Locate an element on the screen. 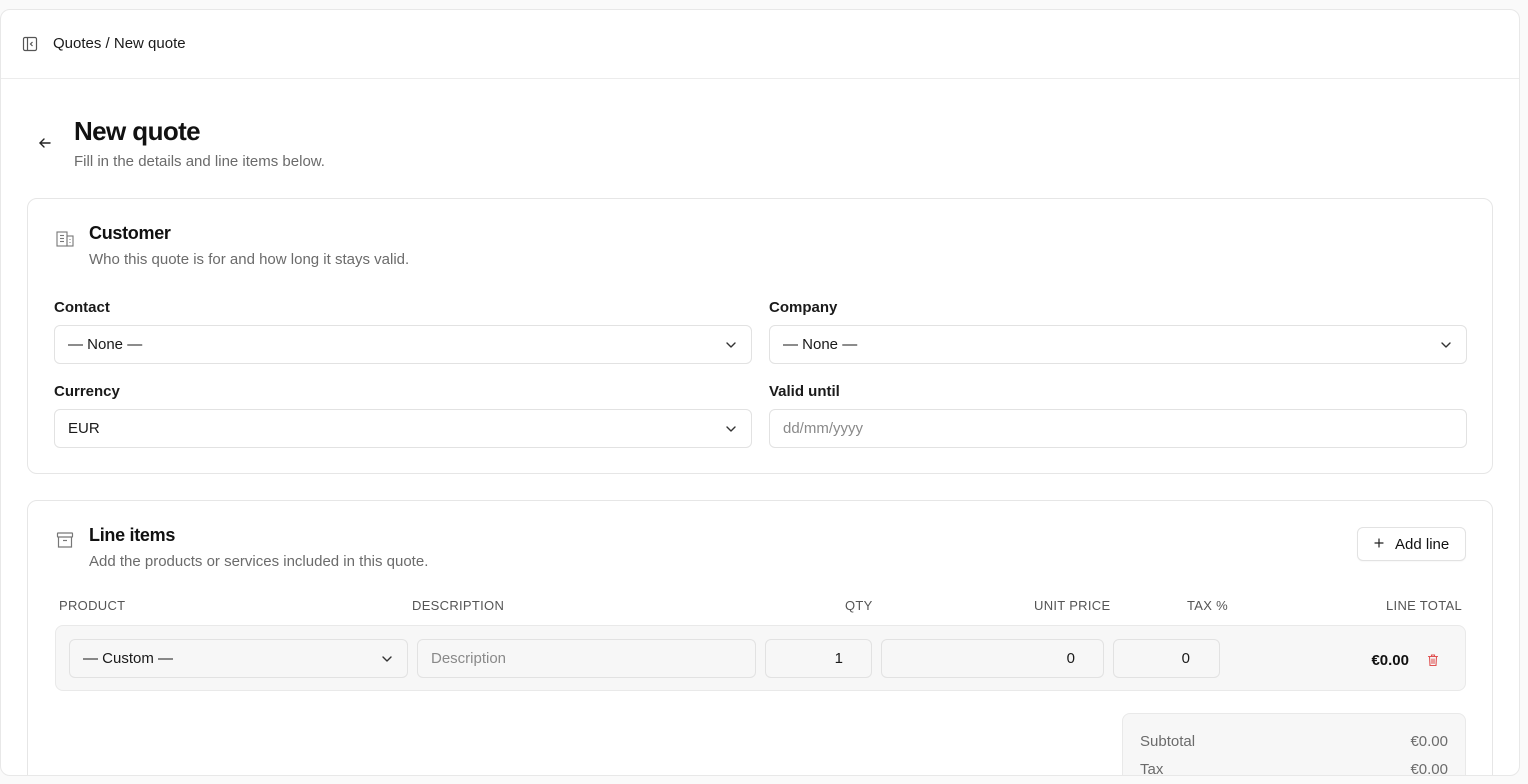  unit-price-value: 0 is located at coordinates (1070, 658).